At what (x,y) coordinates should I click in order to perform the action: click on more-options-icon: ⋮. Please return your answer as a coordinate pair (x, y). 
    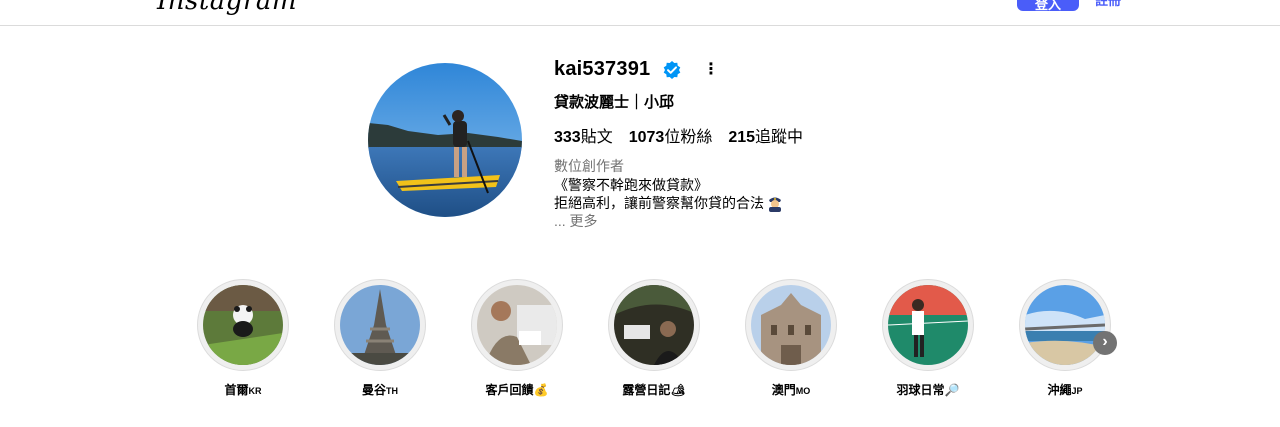
    Looking at the image, I should click on (711, 70).